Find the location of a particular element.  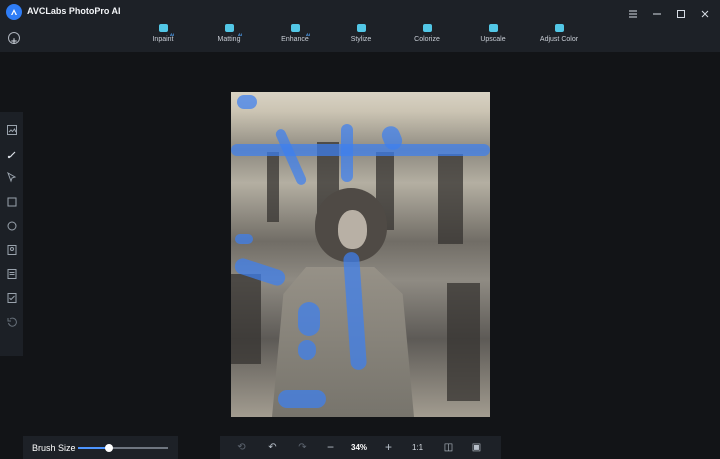

app-logo-icon is located at coordinates (14, 12).